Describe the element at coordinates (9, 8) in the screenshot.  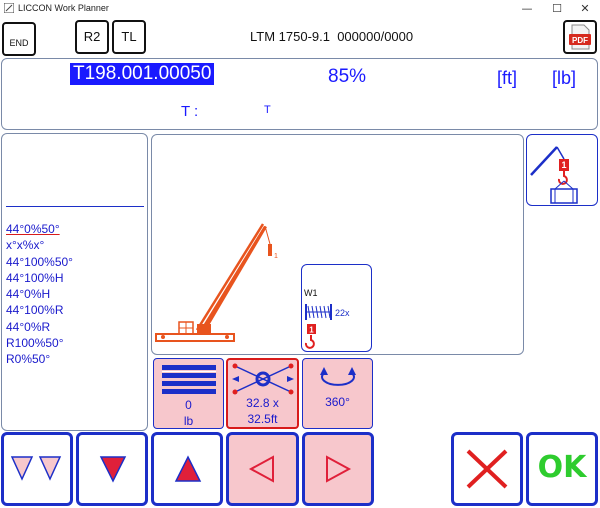
I see `app-icon` at that location.